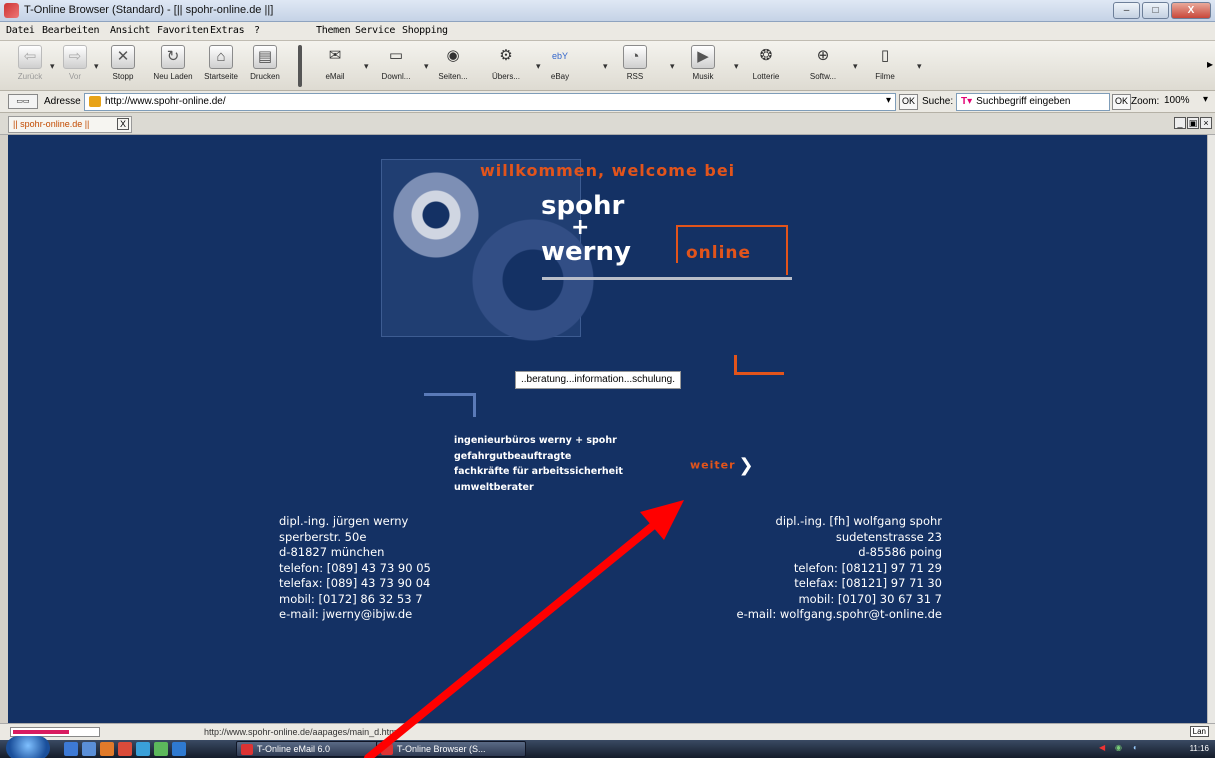 This screenshot has height=758, width=1215. What do you see at coordinates (453, 55) in the screenshot?
I see `pages-icon: ◉` at bounding box center [453, 55].